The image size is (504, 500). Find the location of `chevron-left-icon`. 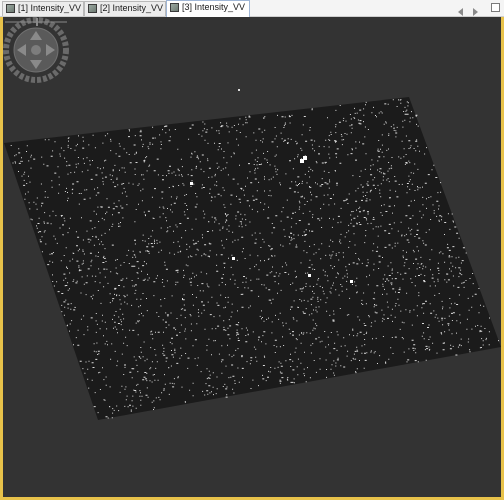

chevron-left-icon is located at coordinates (460, 12).